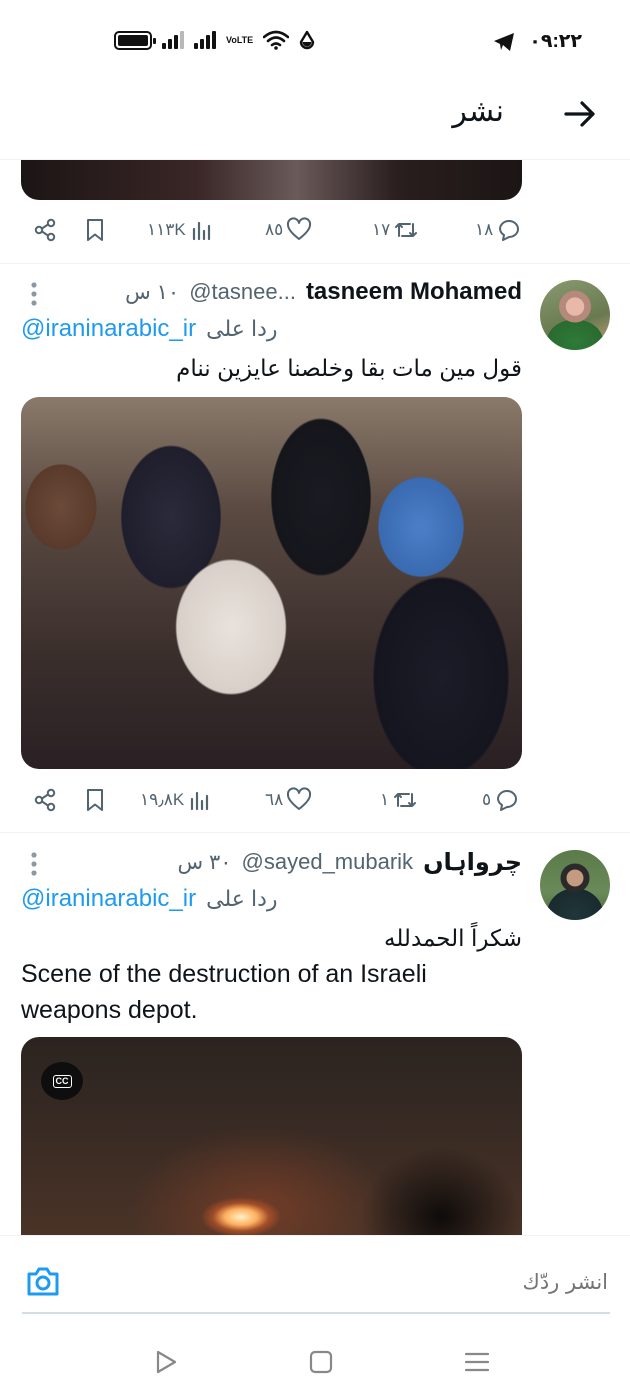  I want to click on tweet-actions-previous: ١١٣K ٨٥ ١٧ ١٨, so click(272, 230).